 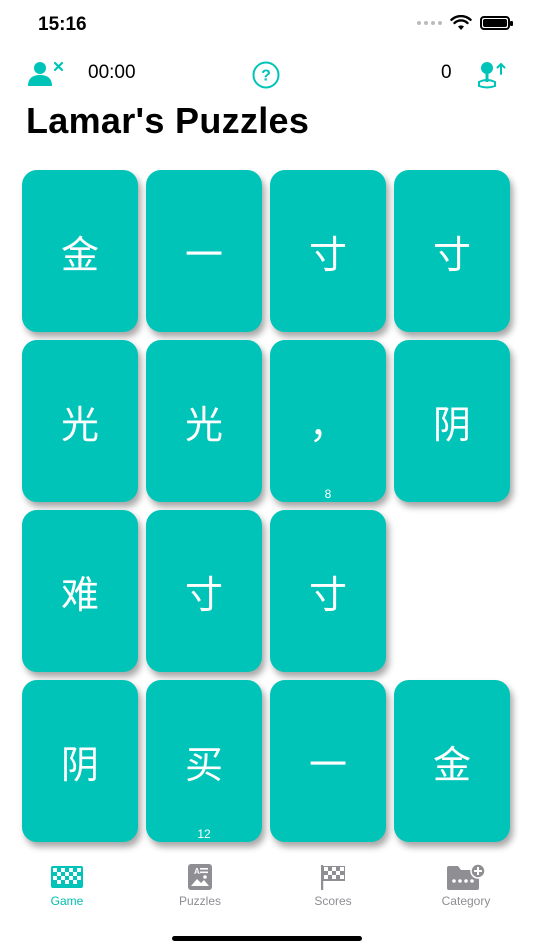 I want to click on folder-add-icon, so click(x=466, y=877).